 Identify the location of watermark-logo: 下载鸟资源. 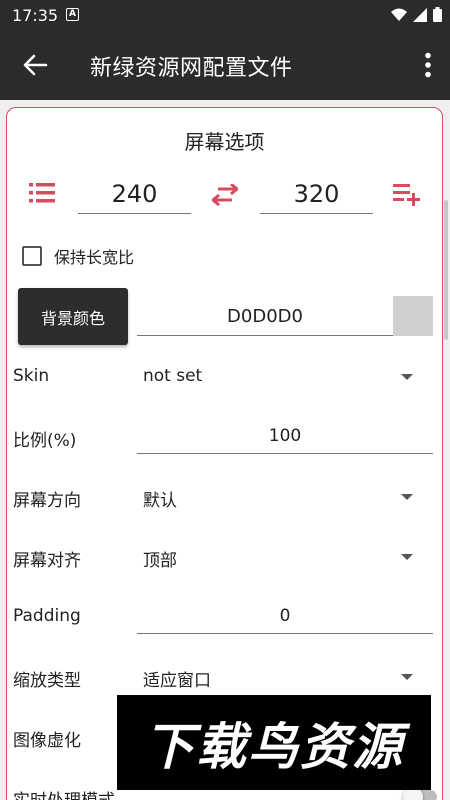
(274, 742).